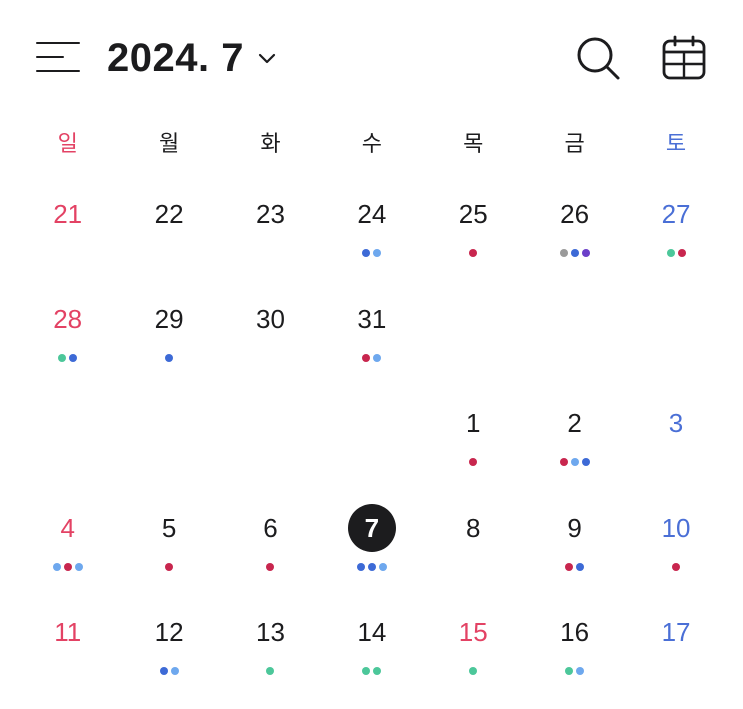 The image size is (743, 709). What do you see at coordinates (371, 527) in the screenshot?
I see `day-number: 7` at bounding box center [371, 527].